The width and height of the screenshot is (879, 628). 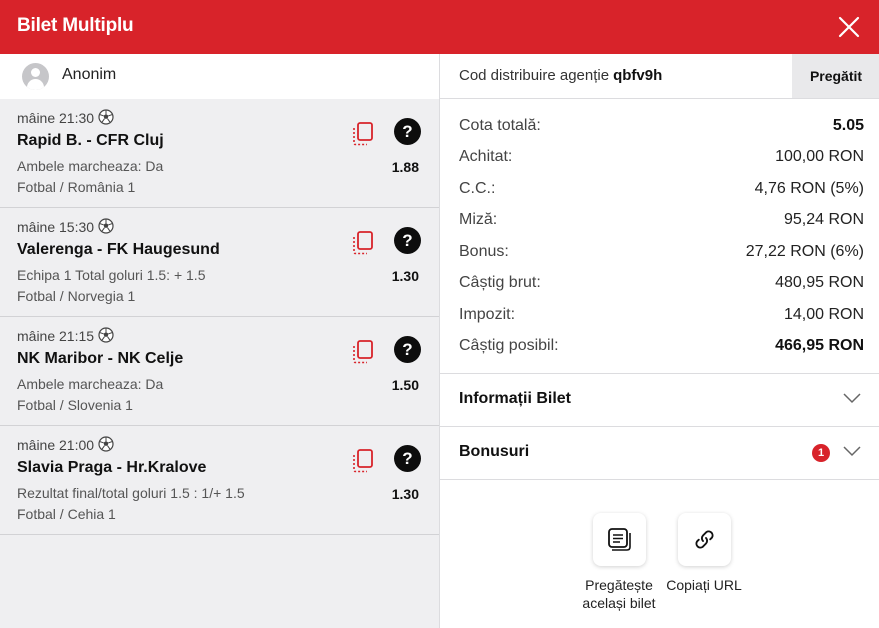 What do you see at coordinates (35, 76) in the screenshot?
I see `user-avatar-icon` at bounding box center [35, 76].